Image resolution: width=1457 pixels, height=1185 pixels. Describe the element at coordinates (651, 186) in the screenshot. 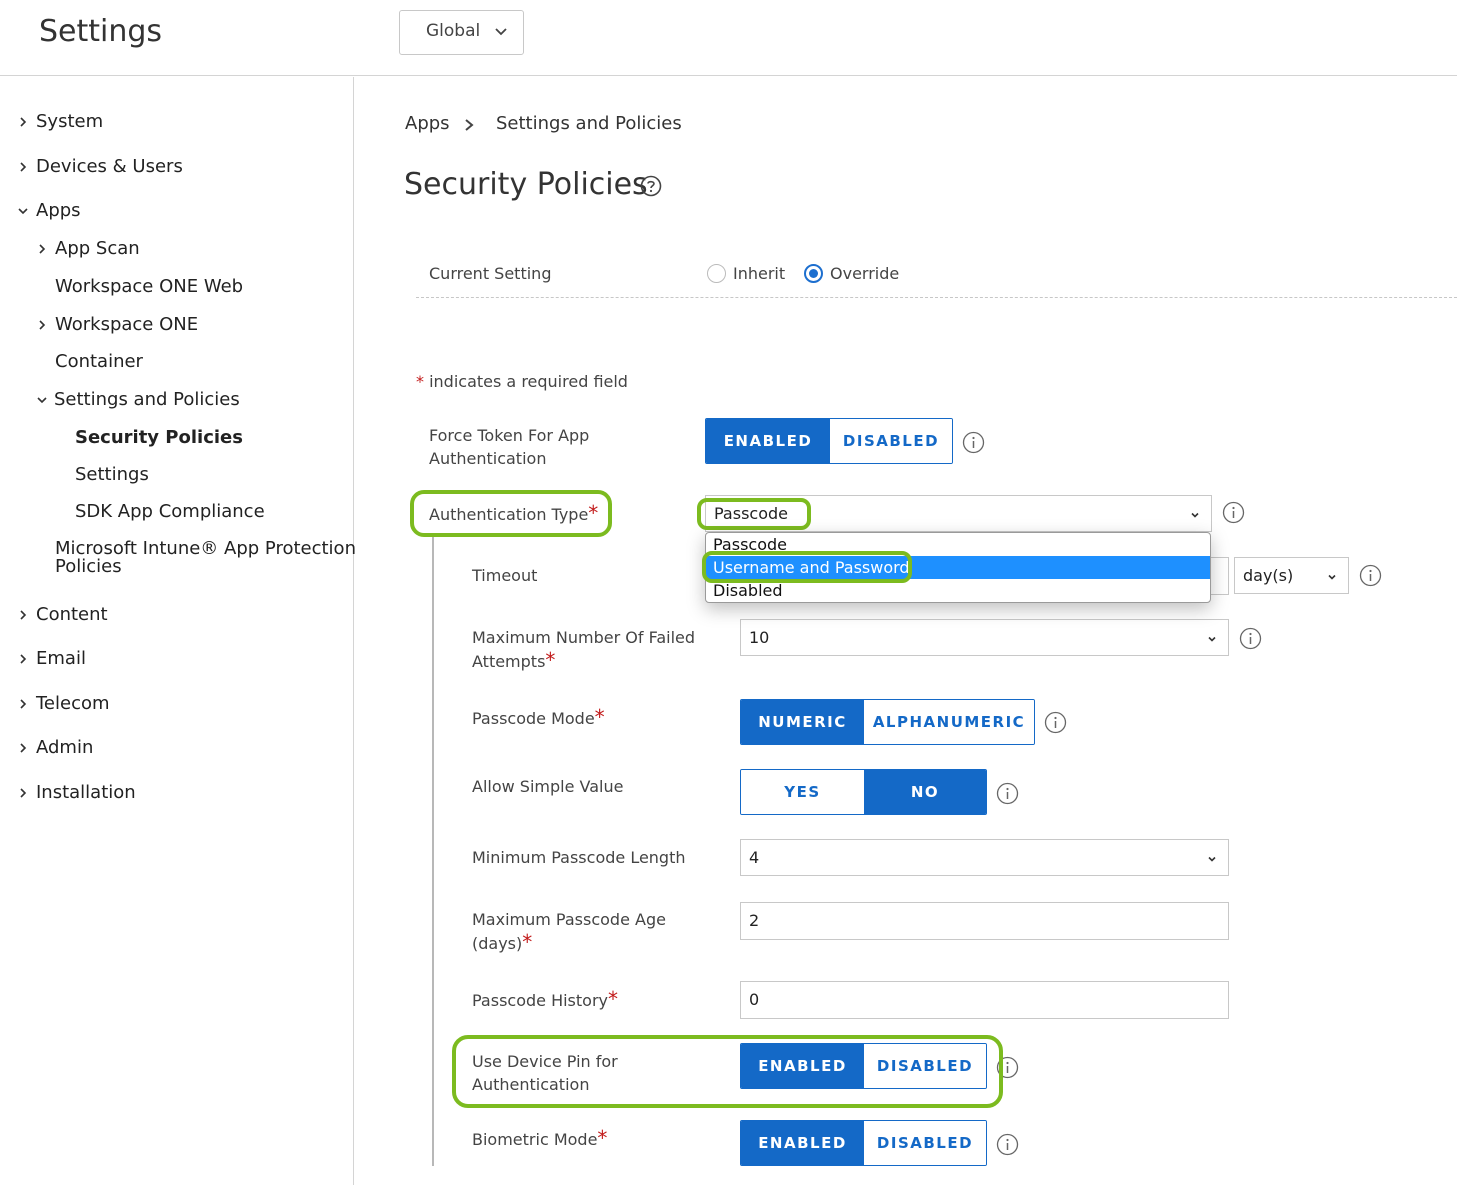

I see `help-icon` at that location.